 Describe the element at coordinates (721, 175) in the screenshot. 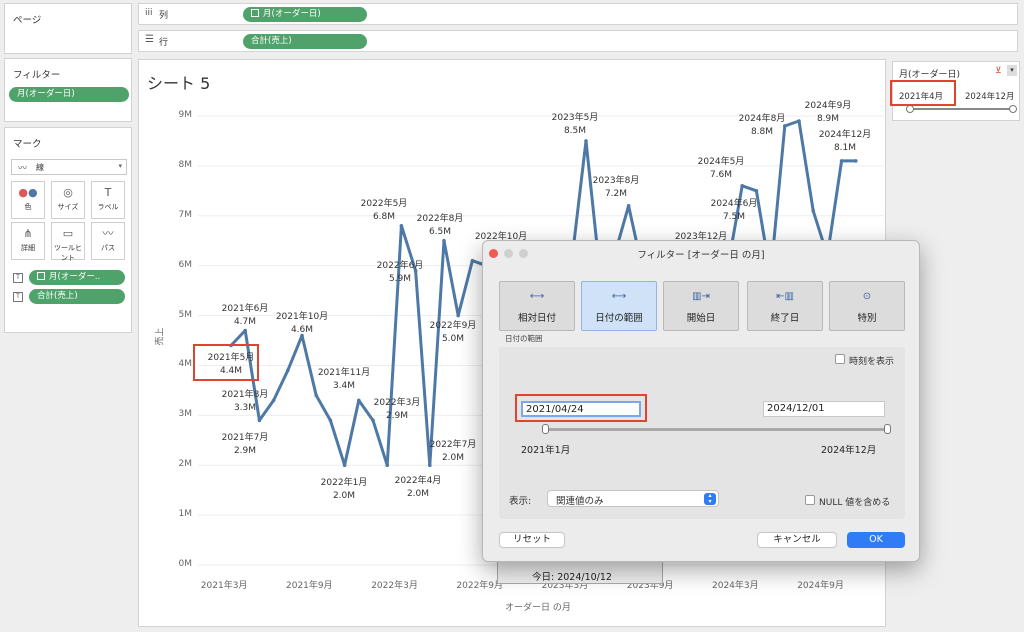

I see `data-label-value: 7.6M` at that location.